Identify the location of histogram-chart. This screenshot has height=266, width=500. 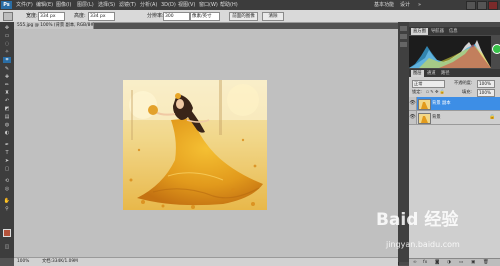
(450, 52).